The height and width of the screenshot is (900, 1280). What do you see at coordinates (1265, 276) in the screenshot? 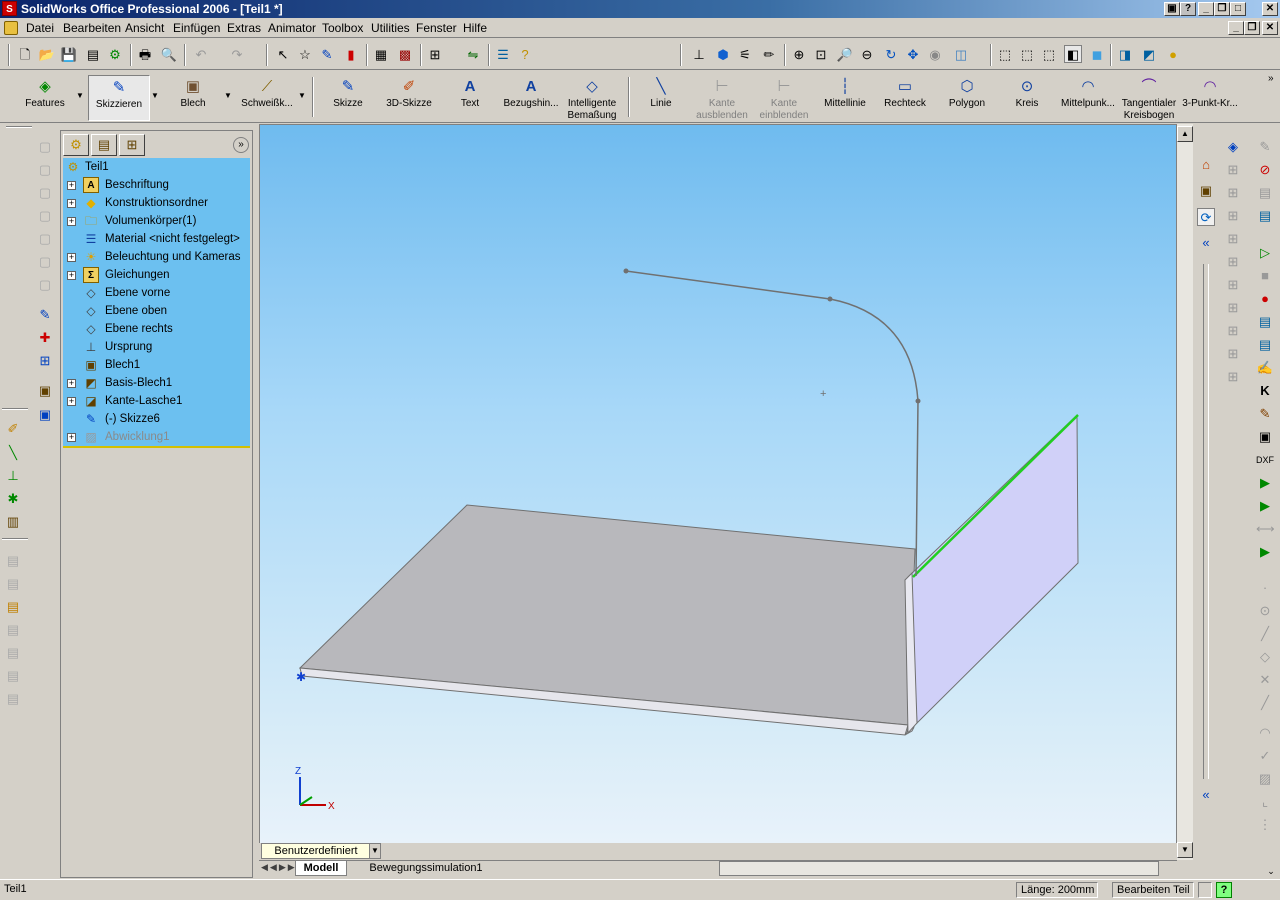
I see `stop-square-icon: ■` at bounding box center [1265, 276].